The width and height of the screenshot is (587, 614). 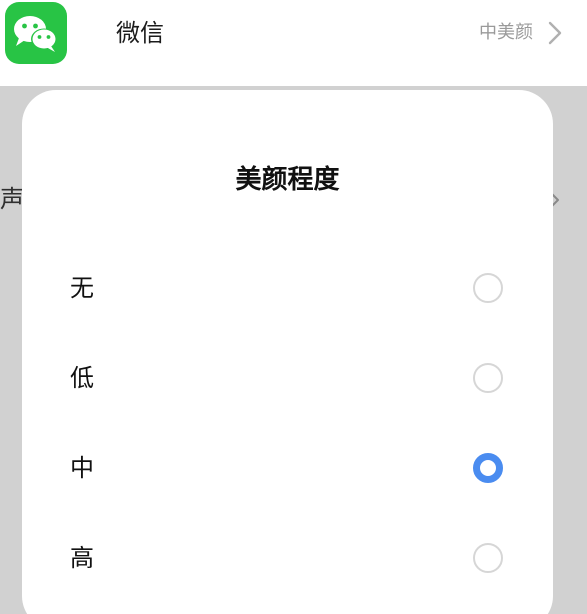 What do you see at coordinates (287, 558) in the screenshot?
I see `option-high: 高` at bounding box center [287, 558].